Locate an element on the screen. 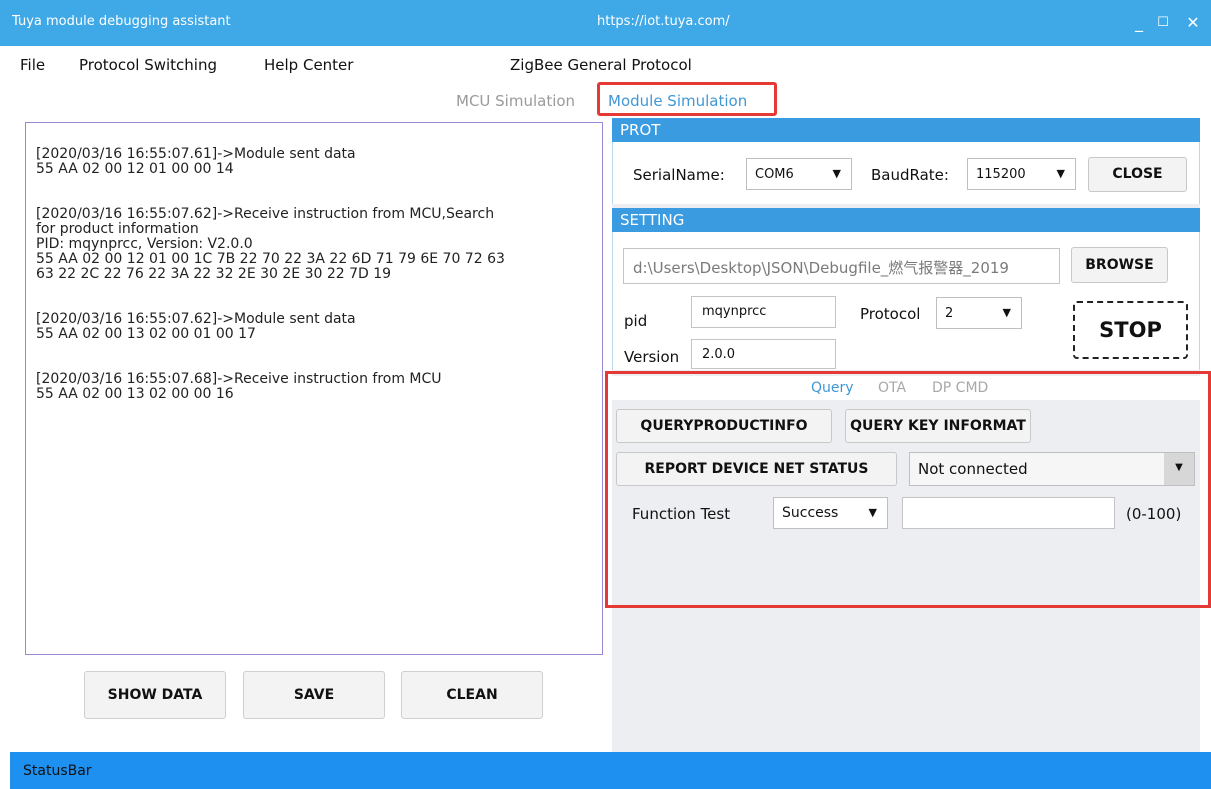 The image size is (1211, 789). minimize-icon: _ is located at coordinates (1139, 23).